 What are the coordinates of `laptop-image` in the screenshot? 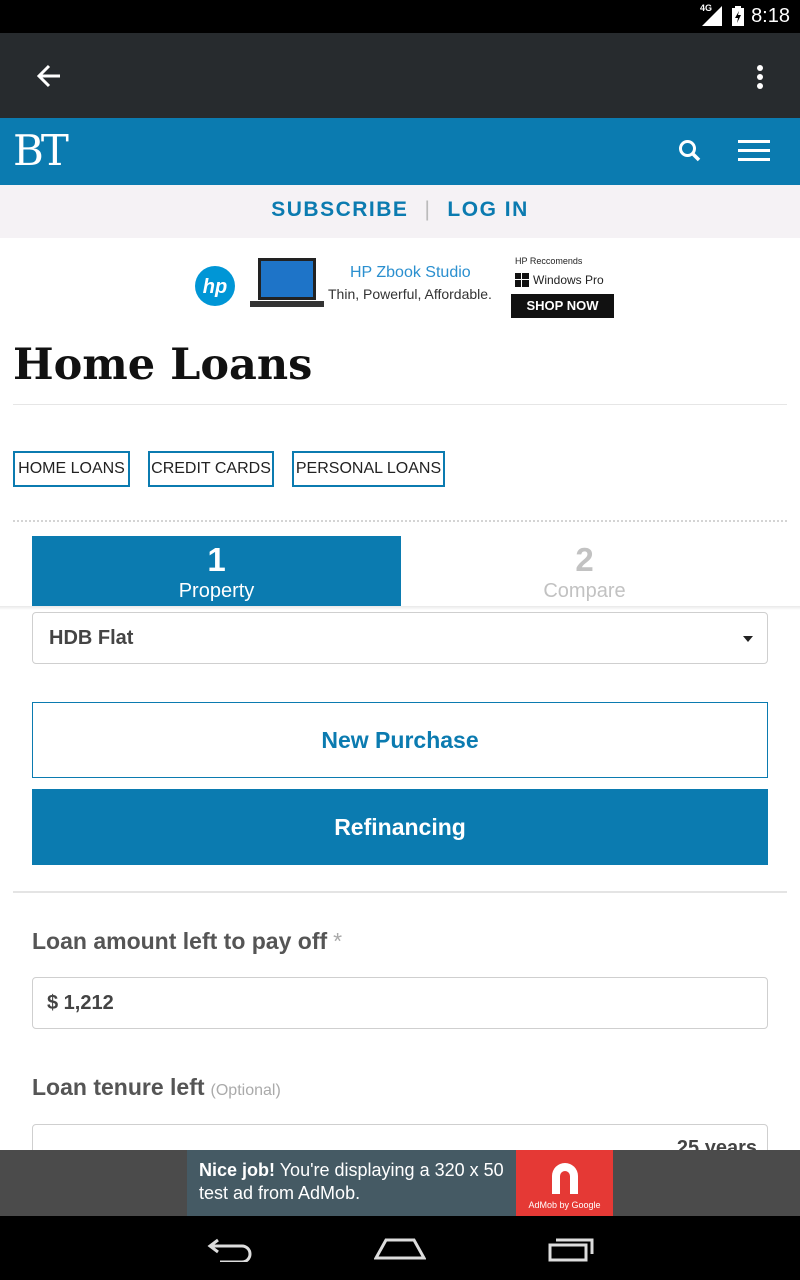 It's located at (287, 282).